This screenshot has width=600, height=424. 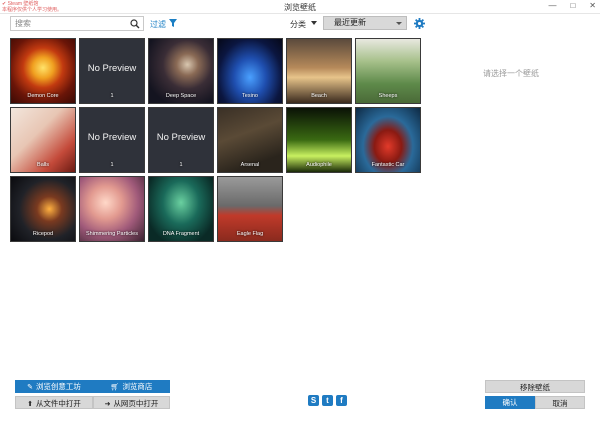 I want to click on toolbar: 过滤 分类 最近更新, so click(x=215, y=24).